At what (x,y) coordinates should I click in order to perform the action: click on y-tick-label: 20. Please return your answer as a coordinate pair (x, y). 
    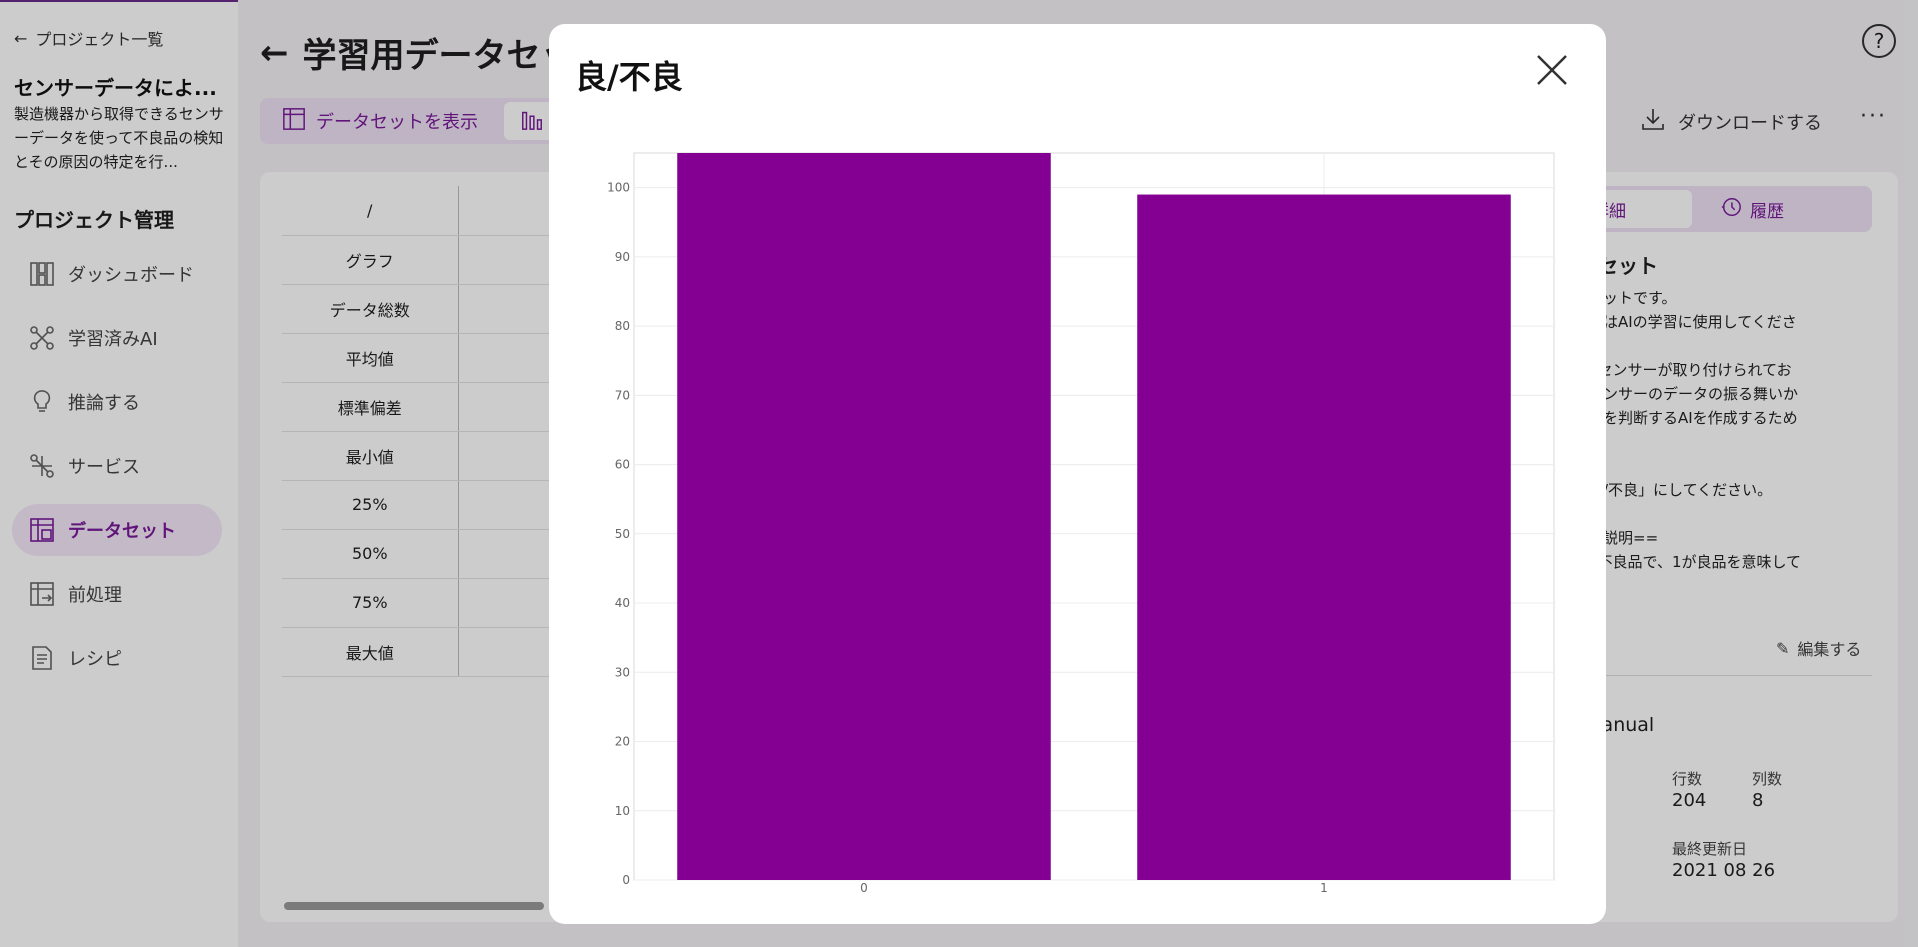
    Looking at the image, I should click on (622, 742).